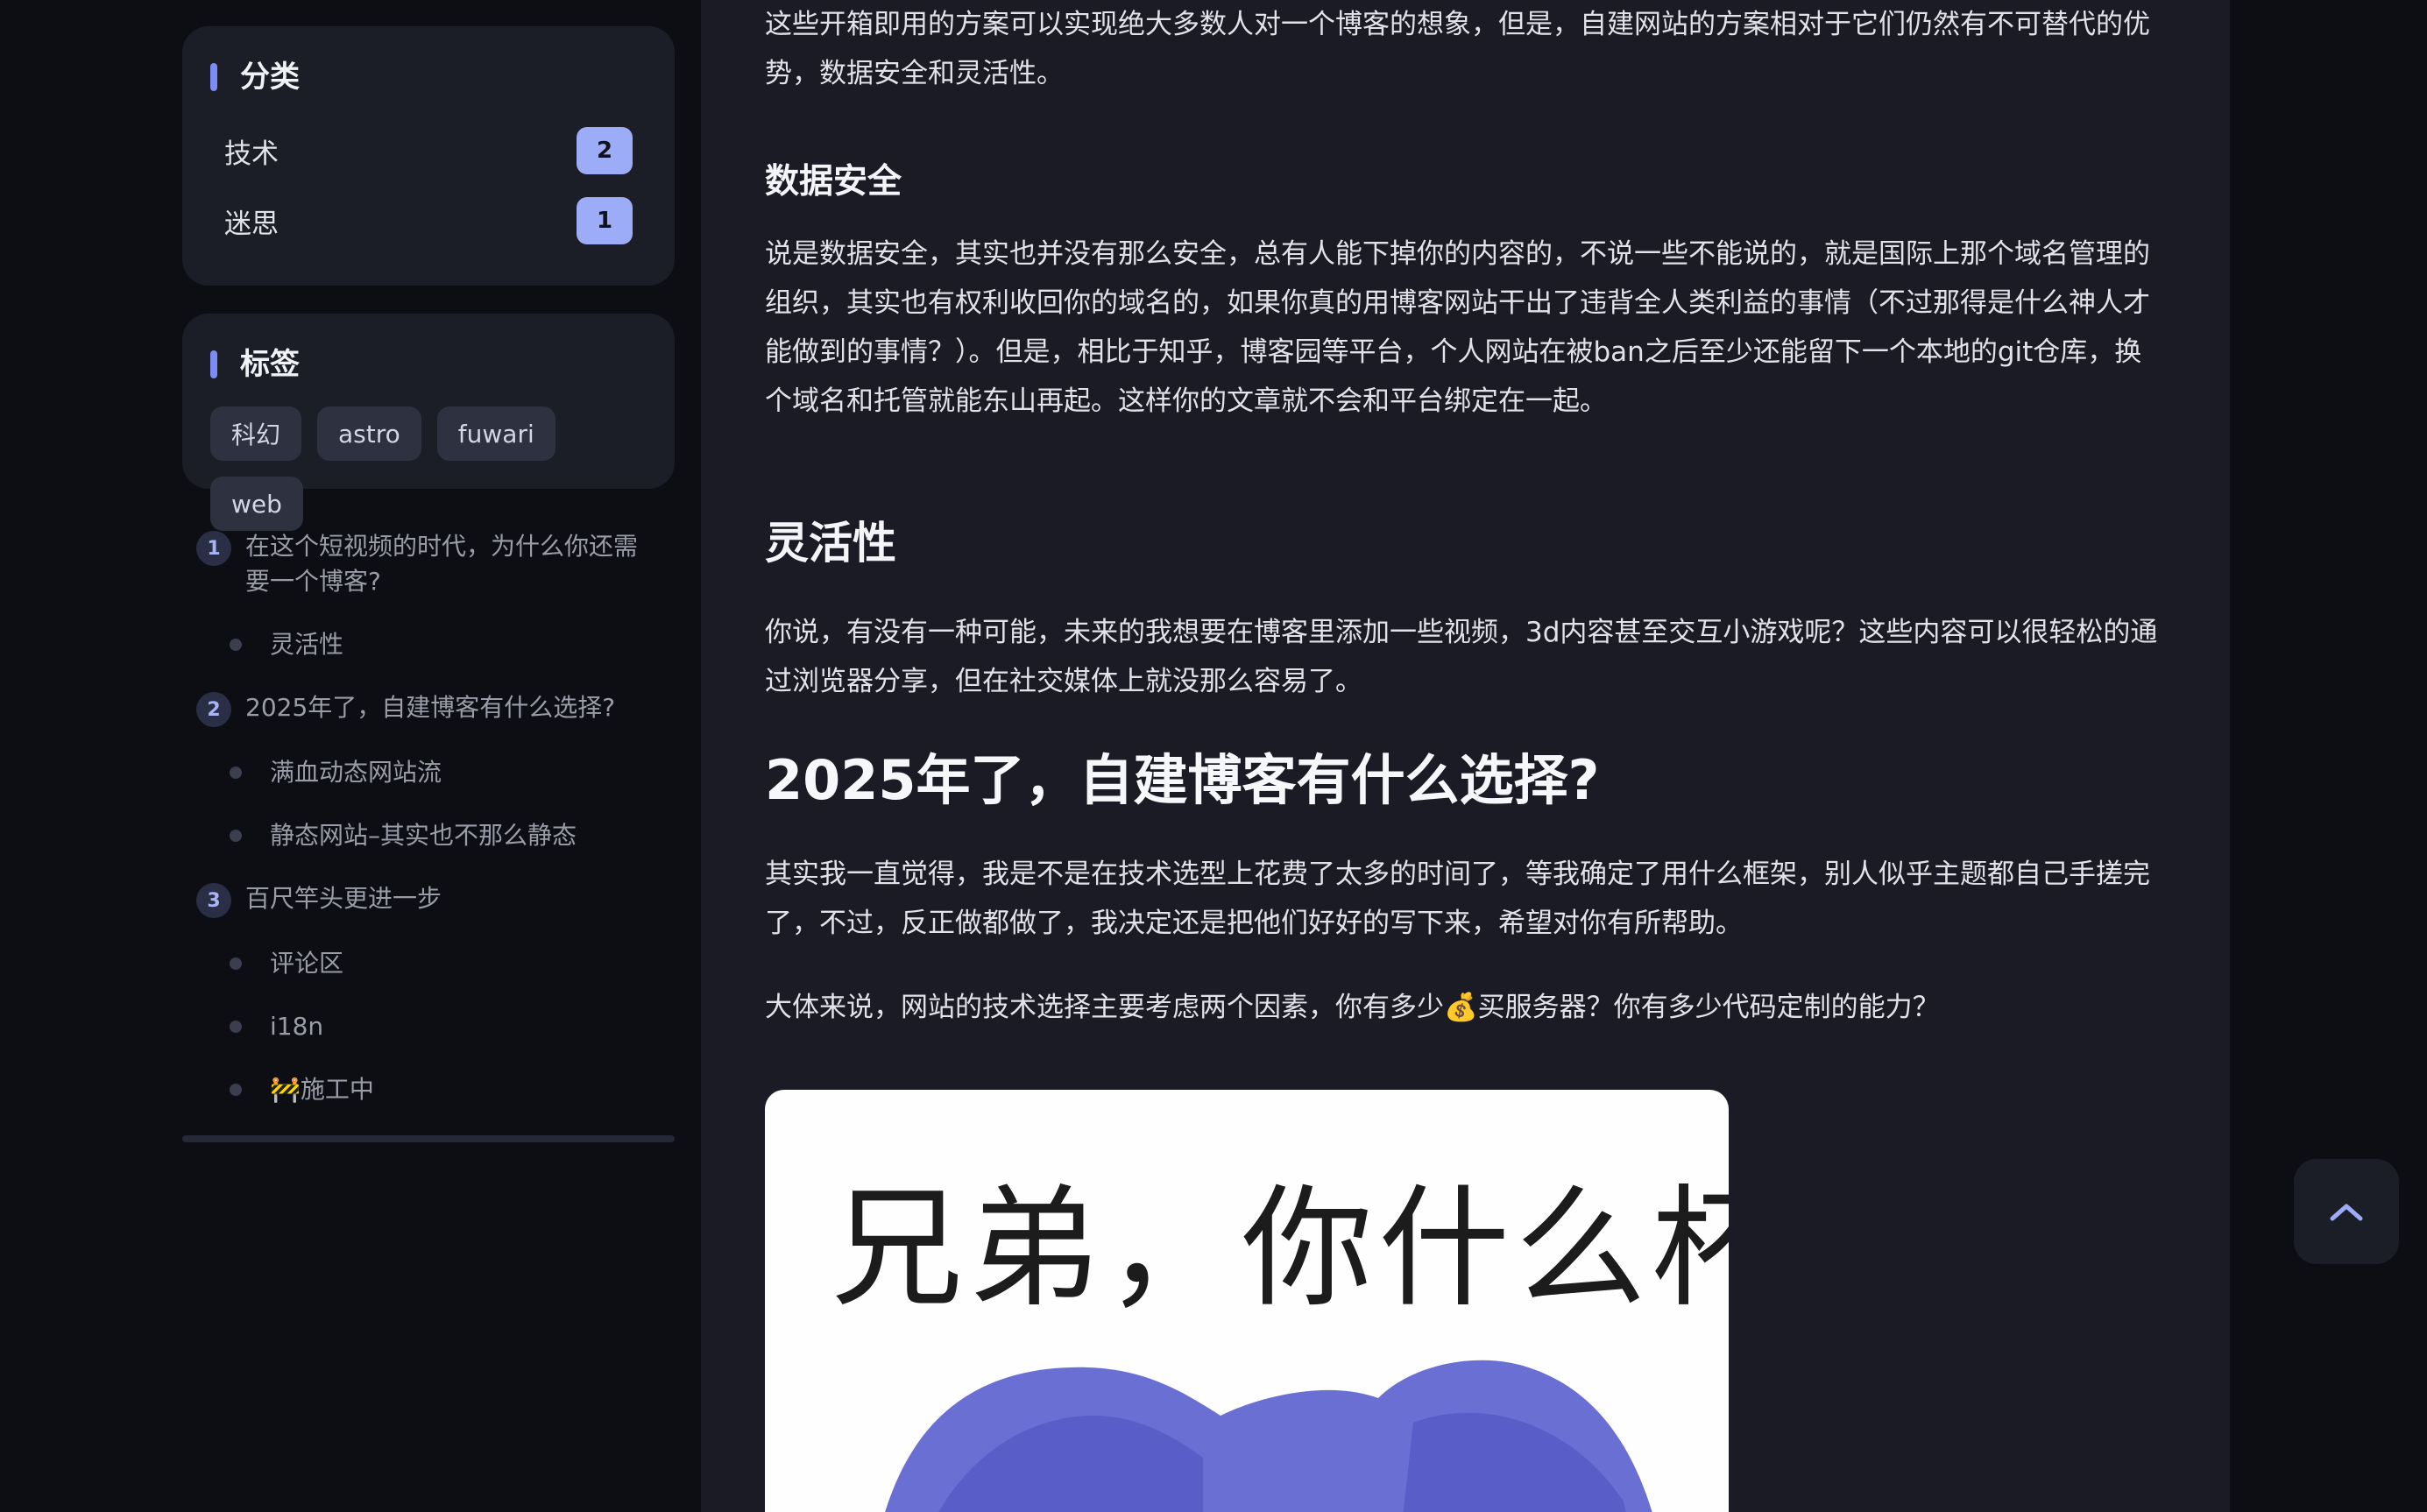 Image resolution: width=2427 pixels, height=1512 pixels. I want to click on toc-sublabel: 评论区, so click(307, 964).